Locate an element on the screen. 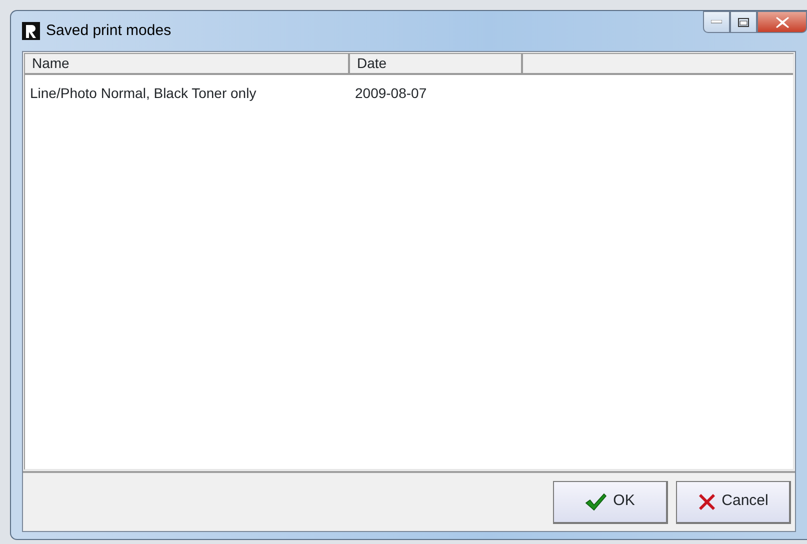 The height and width of the screenshot is (544, 807). app-logo-icon is located at coordinates (31, 31).